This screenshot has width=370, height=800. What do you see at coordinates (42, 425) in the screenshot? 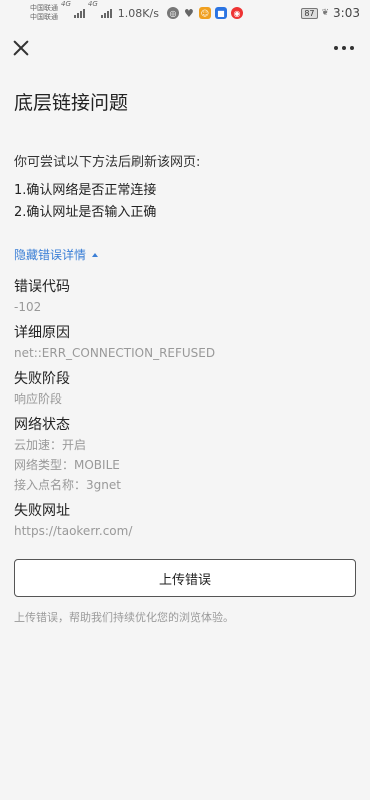
I see `network-status-label: 网络状态` at bounding box center [42, 425].